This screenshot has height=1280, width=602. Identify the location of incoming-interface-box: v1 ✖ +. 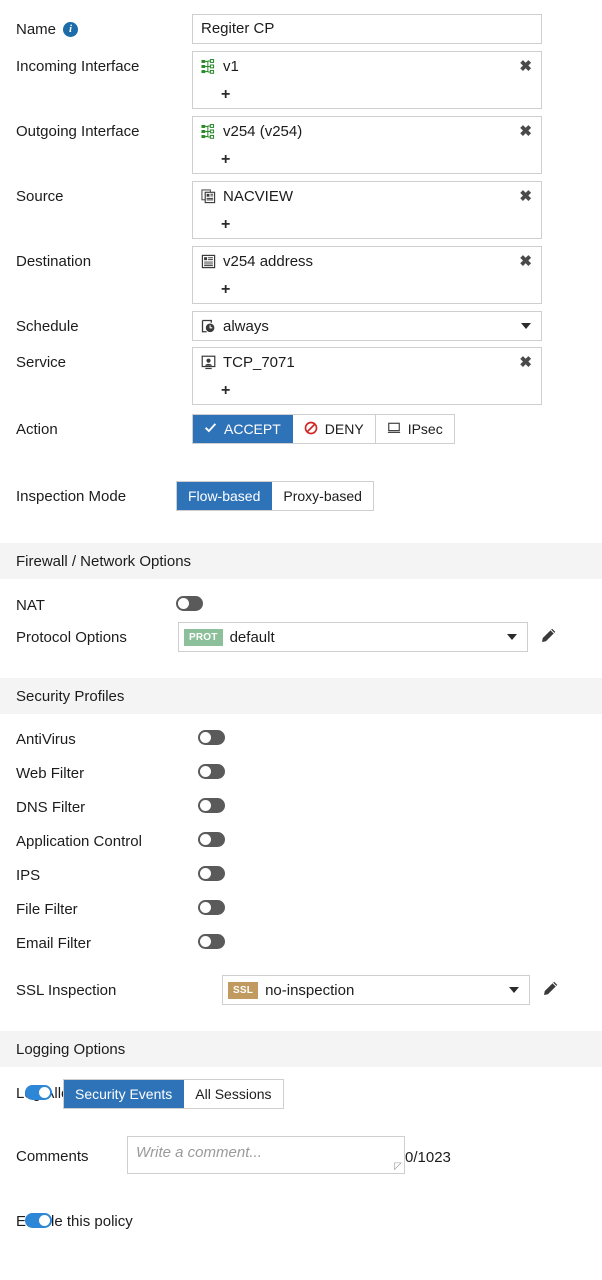
(367, 80).